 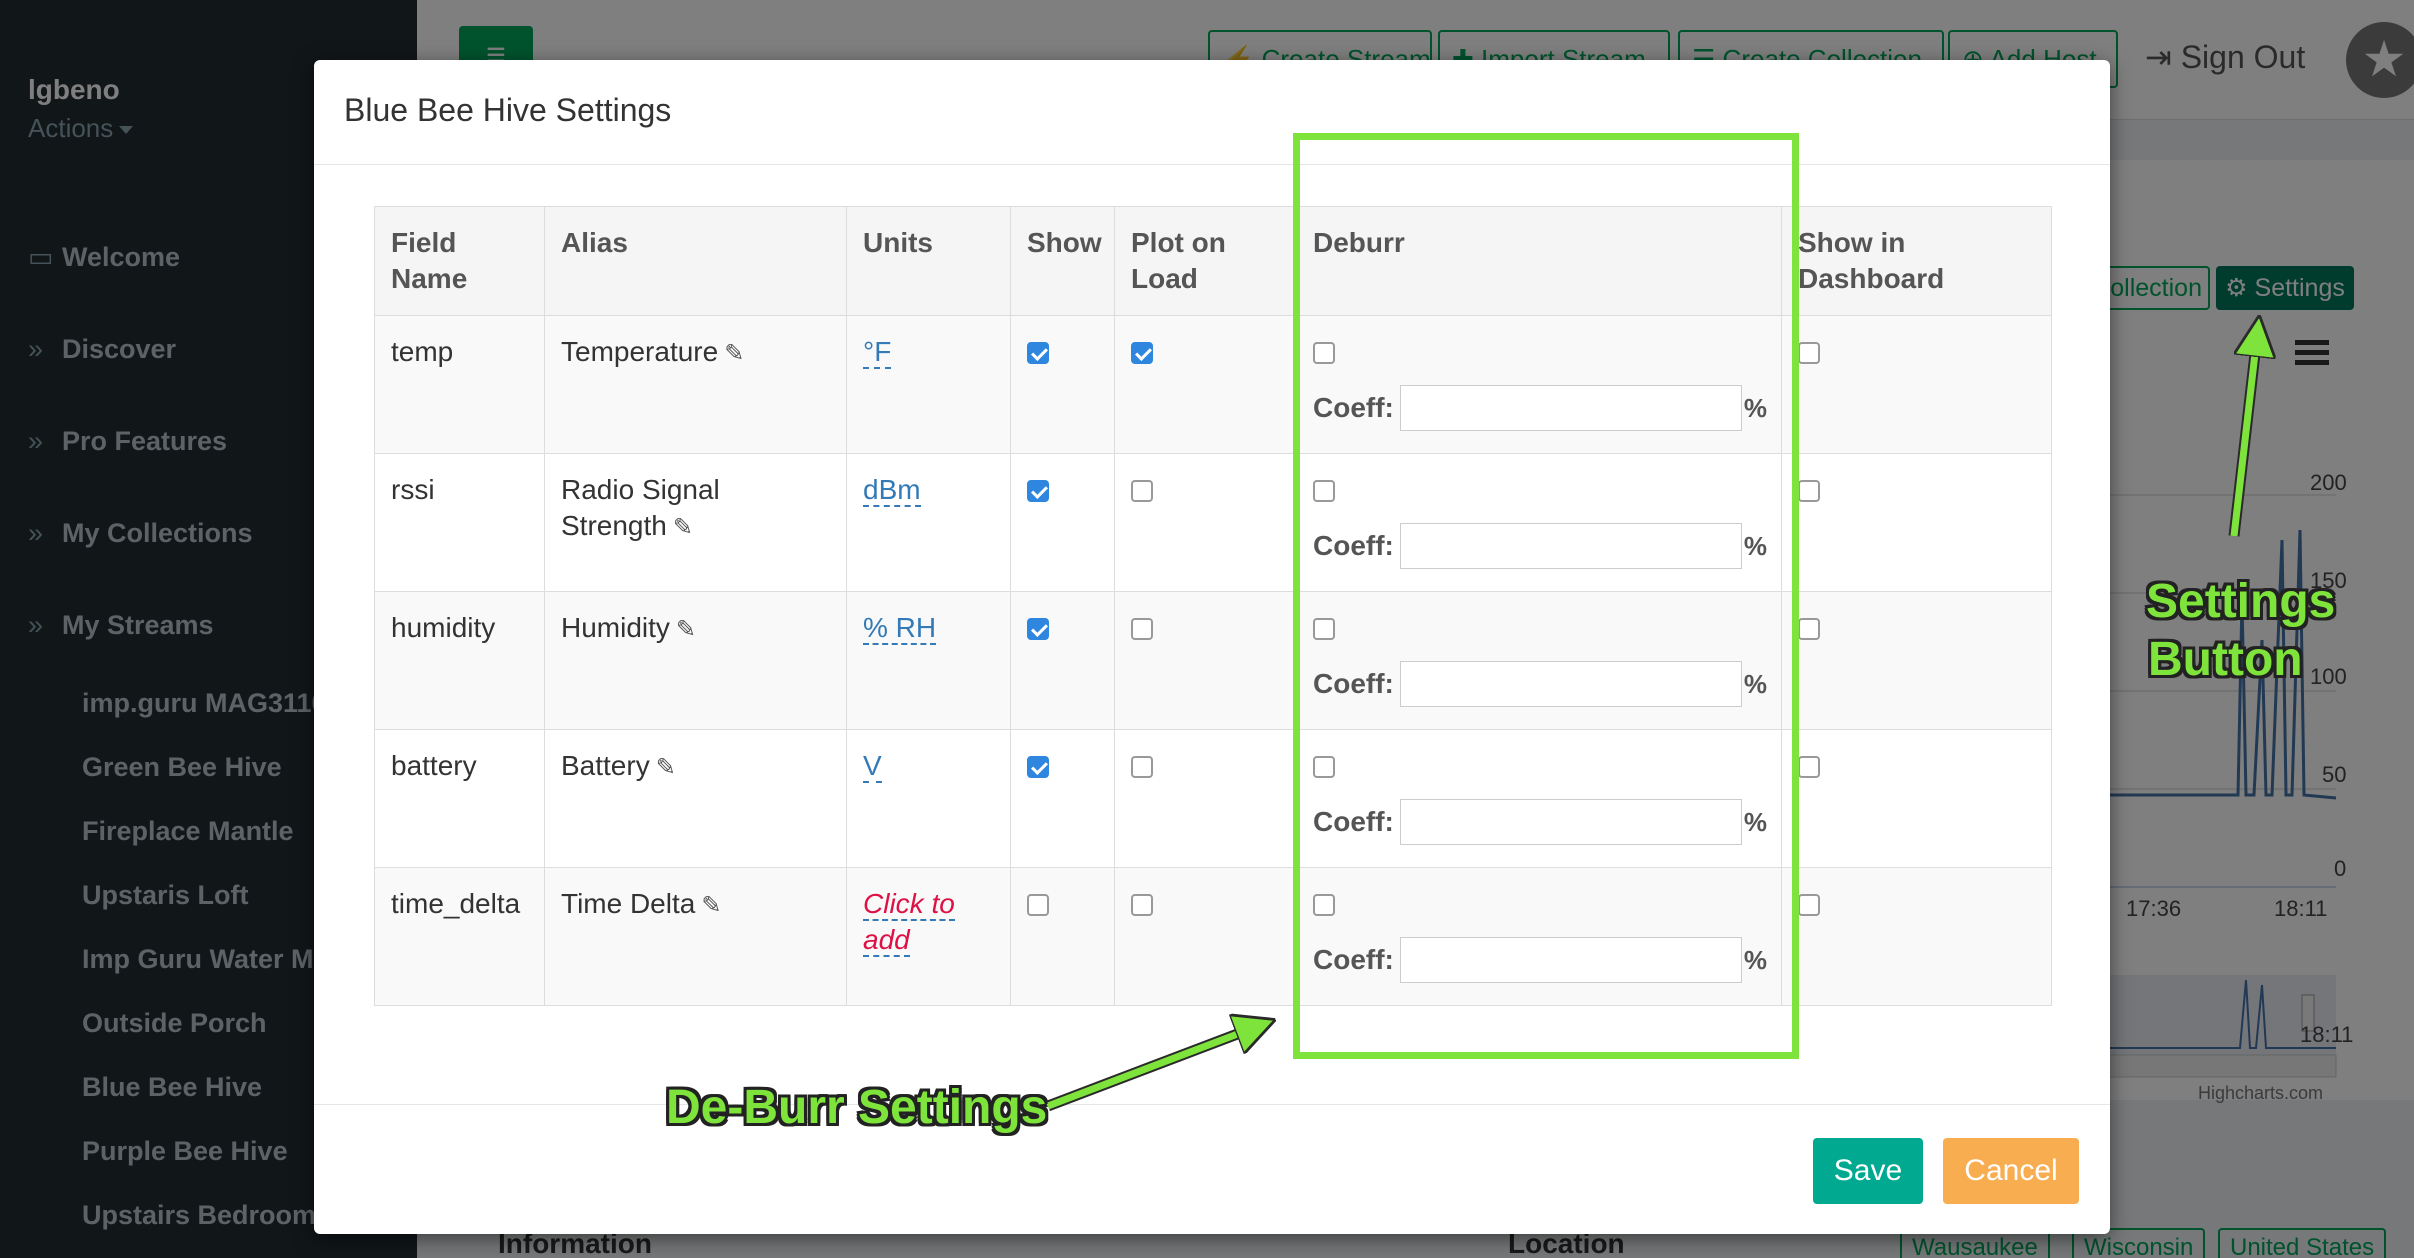 What do you see at coordinates (1151, 1068) in the screenshot?
I see `deburr-arrow` at bounding box center [1151, 1068].